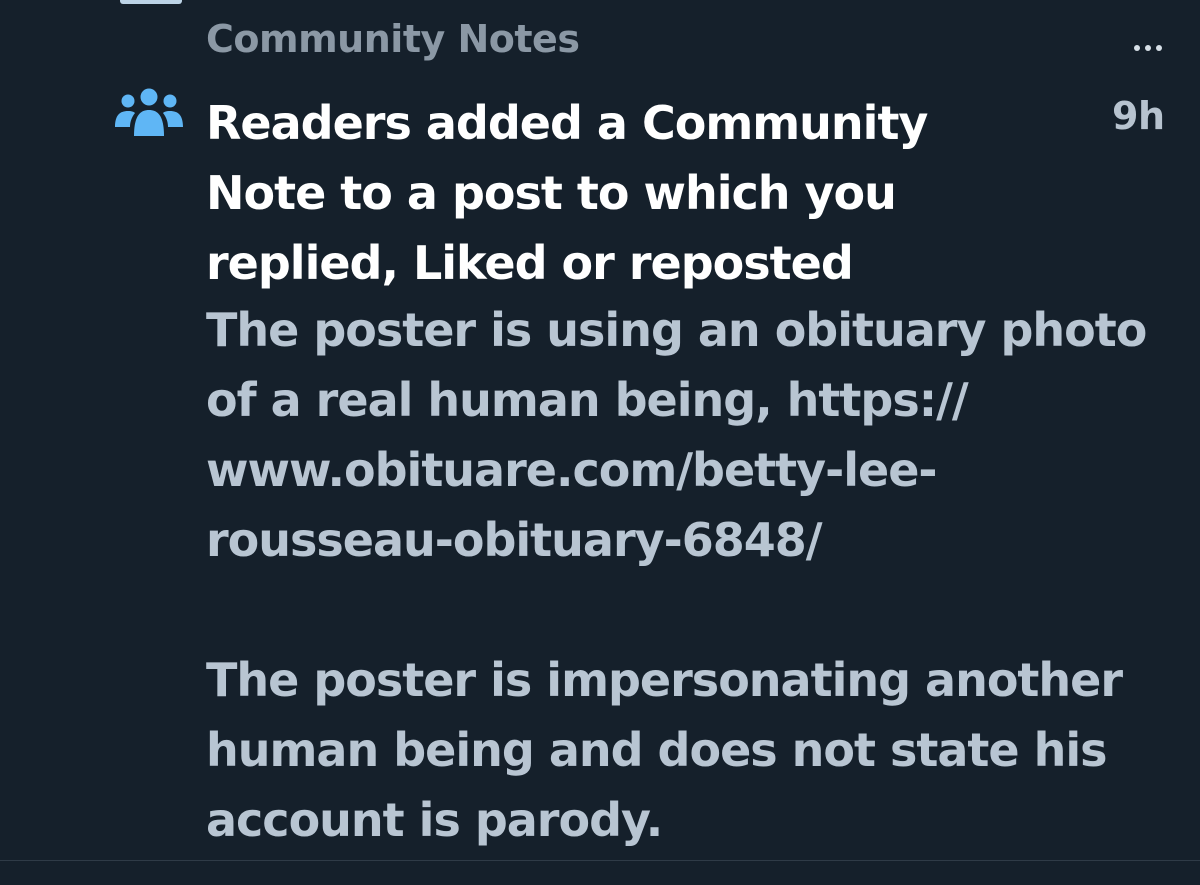  Describe the element at coordinates (657, 750) in the screenshot. I see `note-line: human being and does not state his` at that location.